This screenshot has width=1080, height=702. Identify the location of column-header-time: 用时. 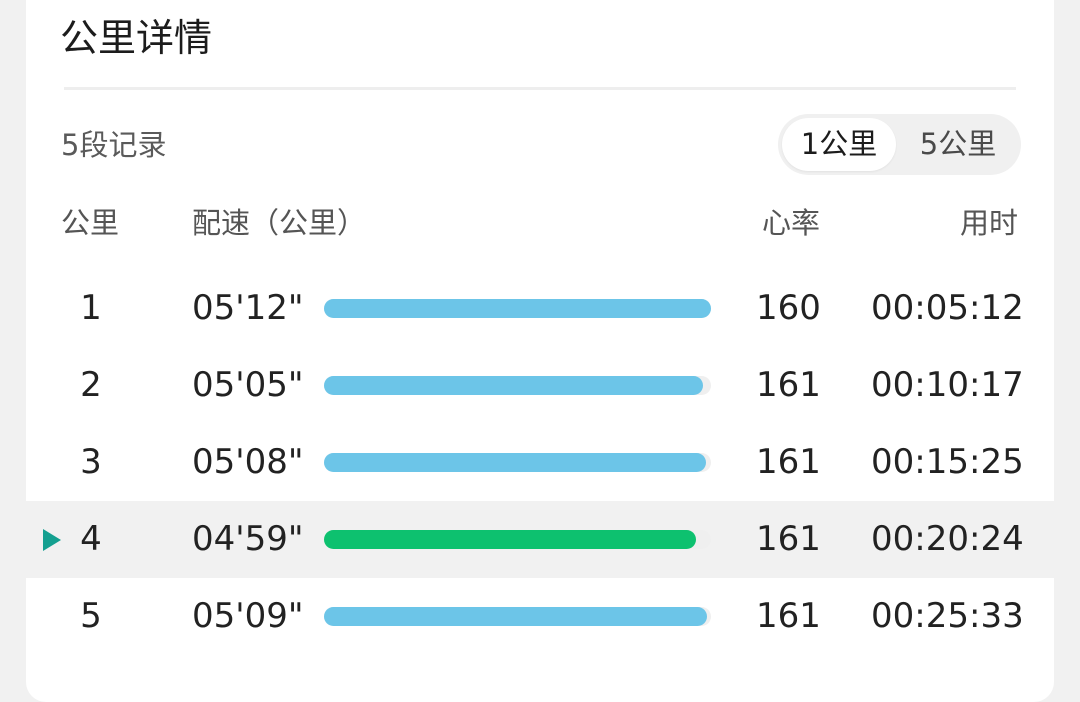
(989, 223).